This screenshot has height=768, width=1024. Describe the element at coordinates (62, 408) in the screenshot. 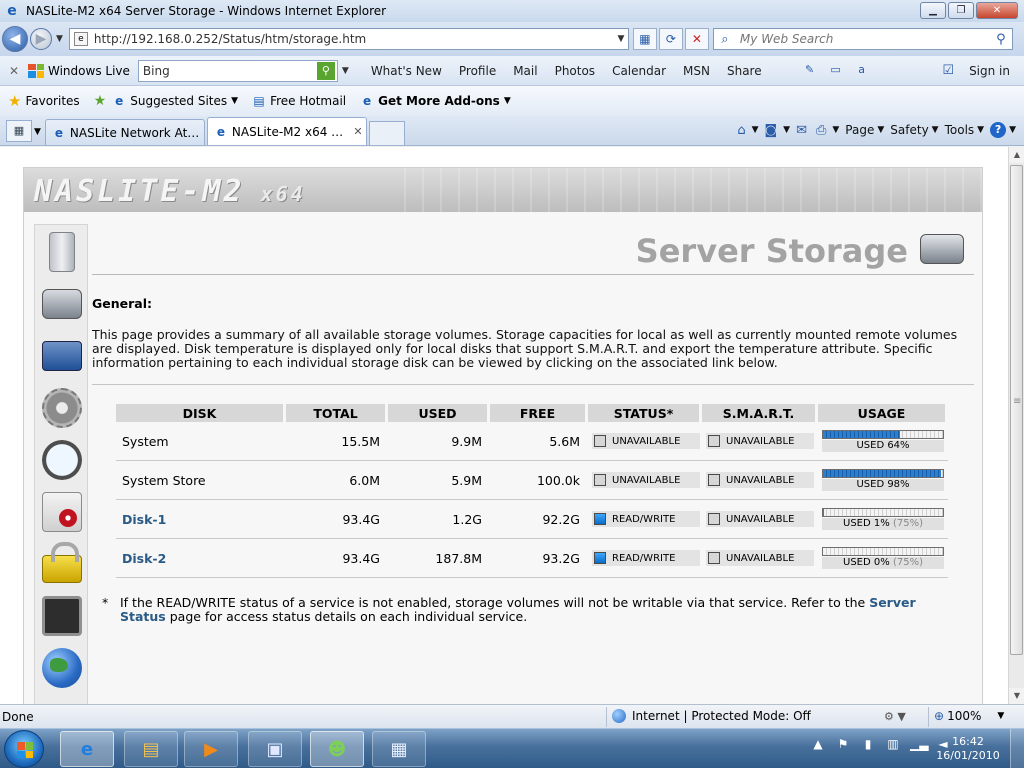

I see `sidebar-settings` at that location.